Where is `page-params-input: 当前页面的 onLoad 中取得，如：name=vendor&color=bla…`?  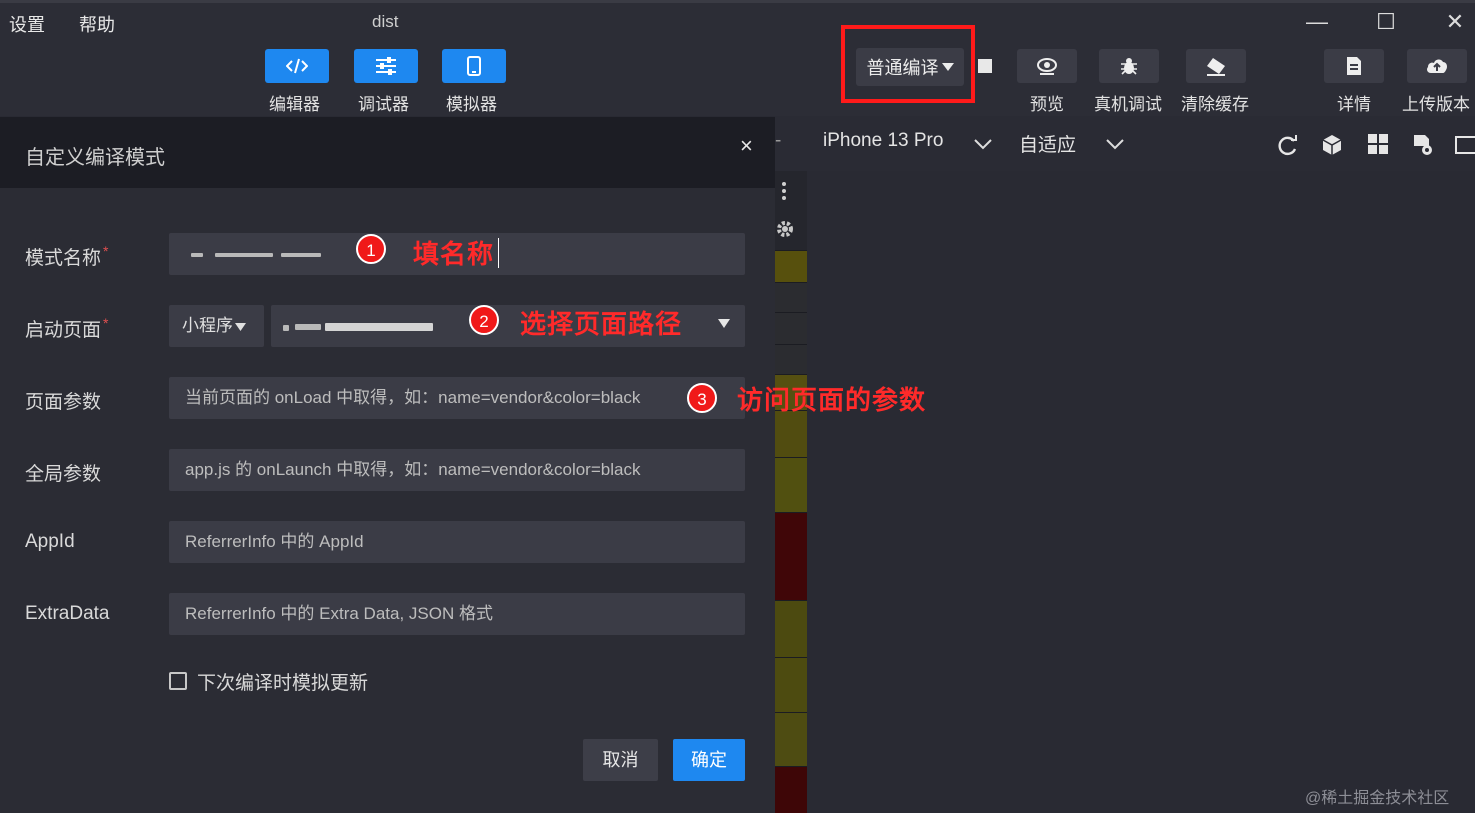 page-params-input: 当前页面的 onLoad 中取得，如：name=vendor&color=bla… is located at coordinates (457, 398).